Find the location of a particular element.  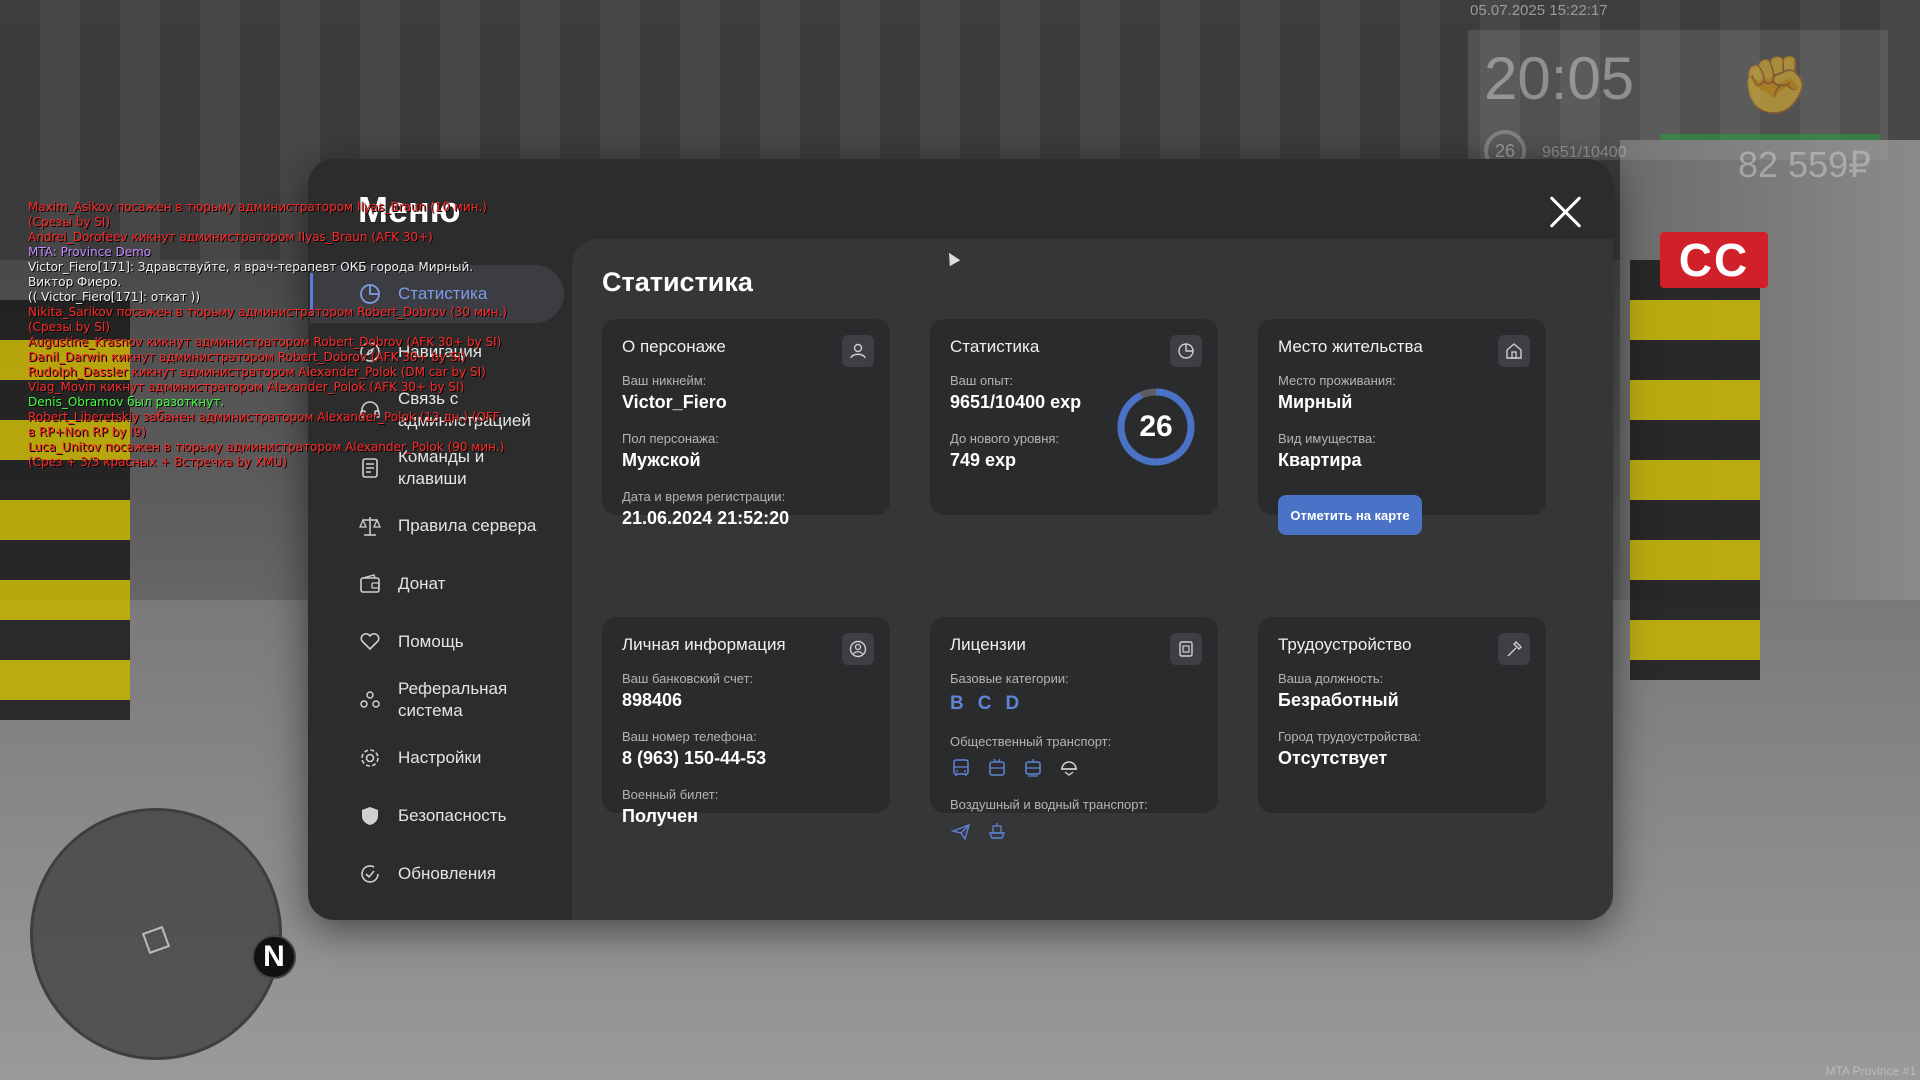

hud-datetime: 05.07.2025 15:22:17 is located at coordinates (1539, 10).